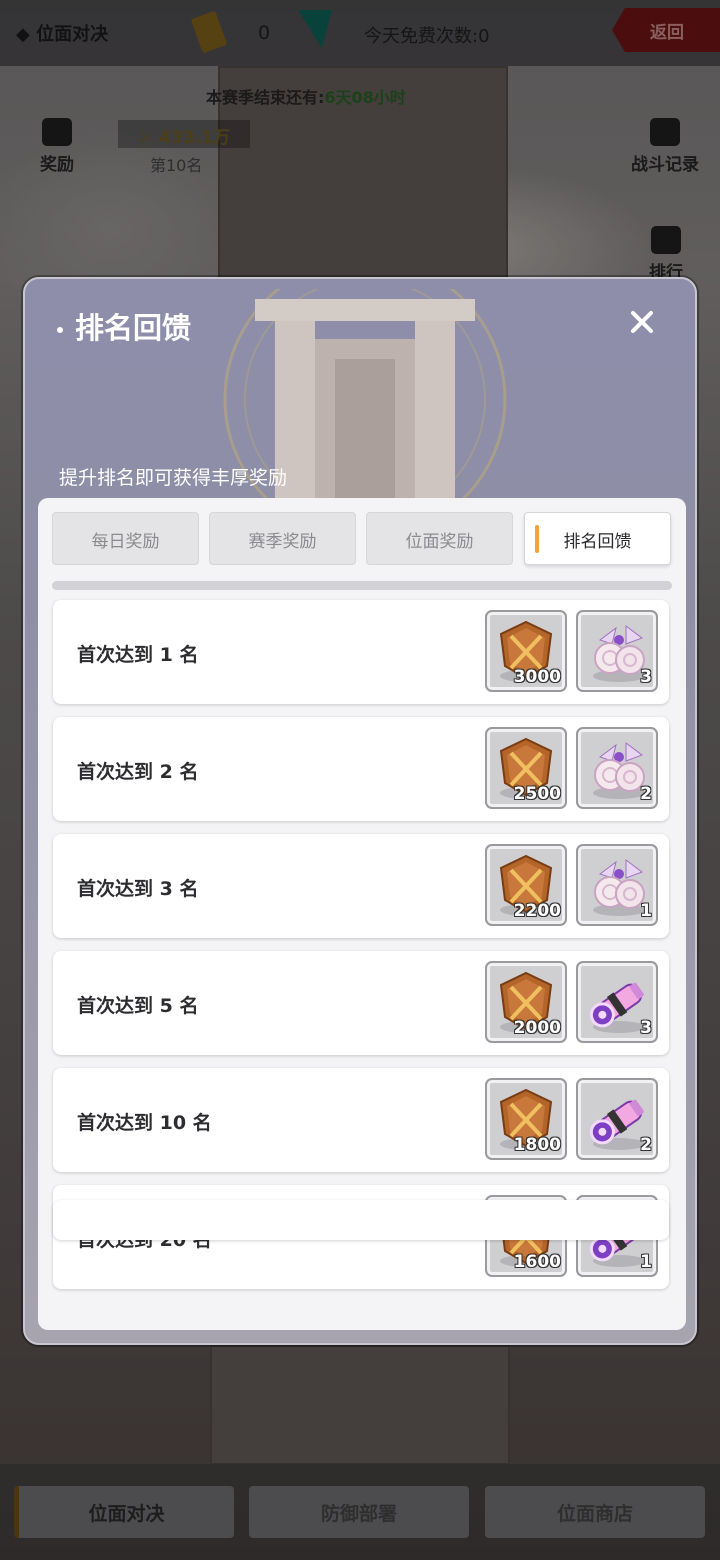 This screenshot has width=720, height=1560. Describe the element at coordinates (138, 655) in the screenshot. I see `rank-milestone-label: 首次达到 1 名` at that location.